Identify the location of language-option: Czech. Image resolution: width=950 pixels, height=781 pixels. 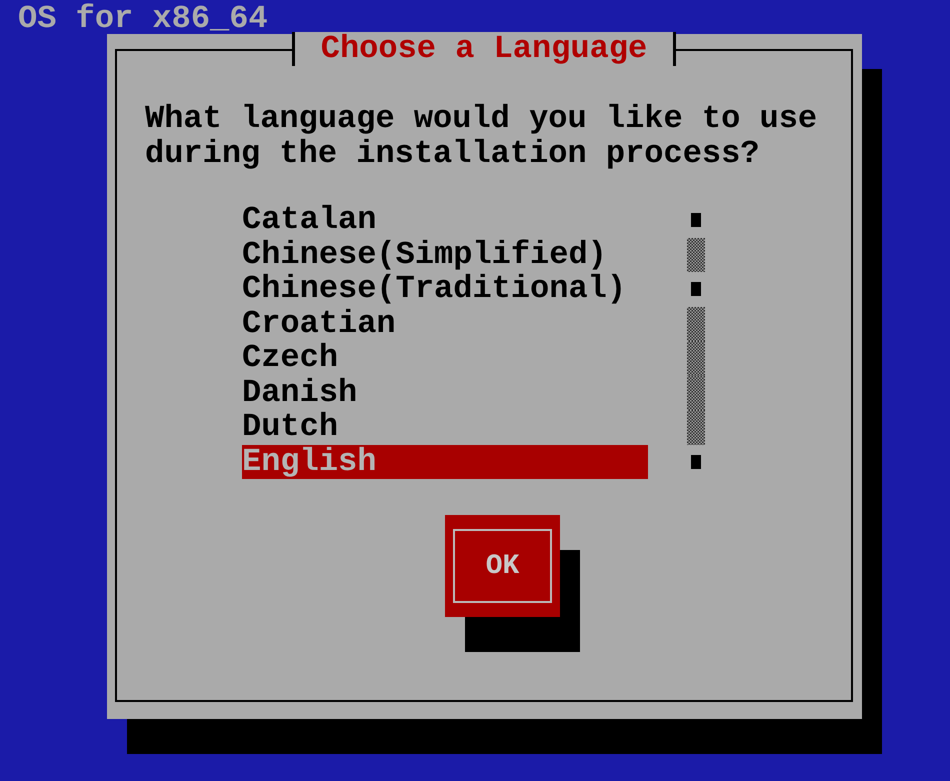
(445, 358).